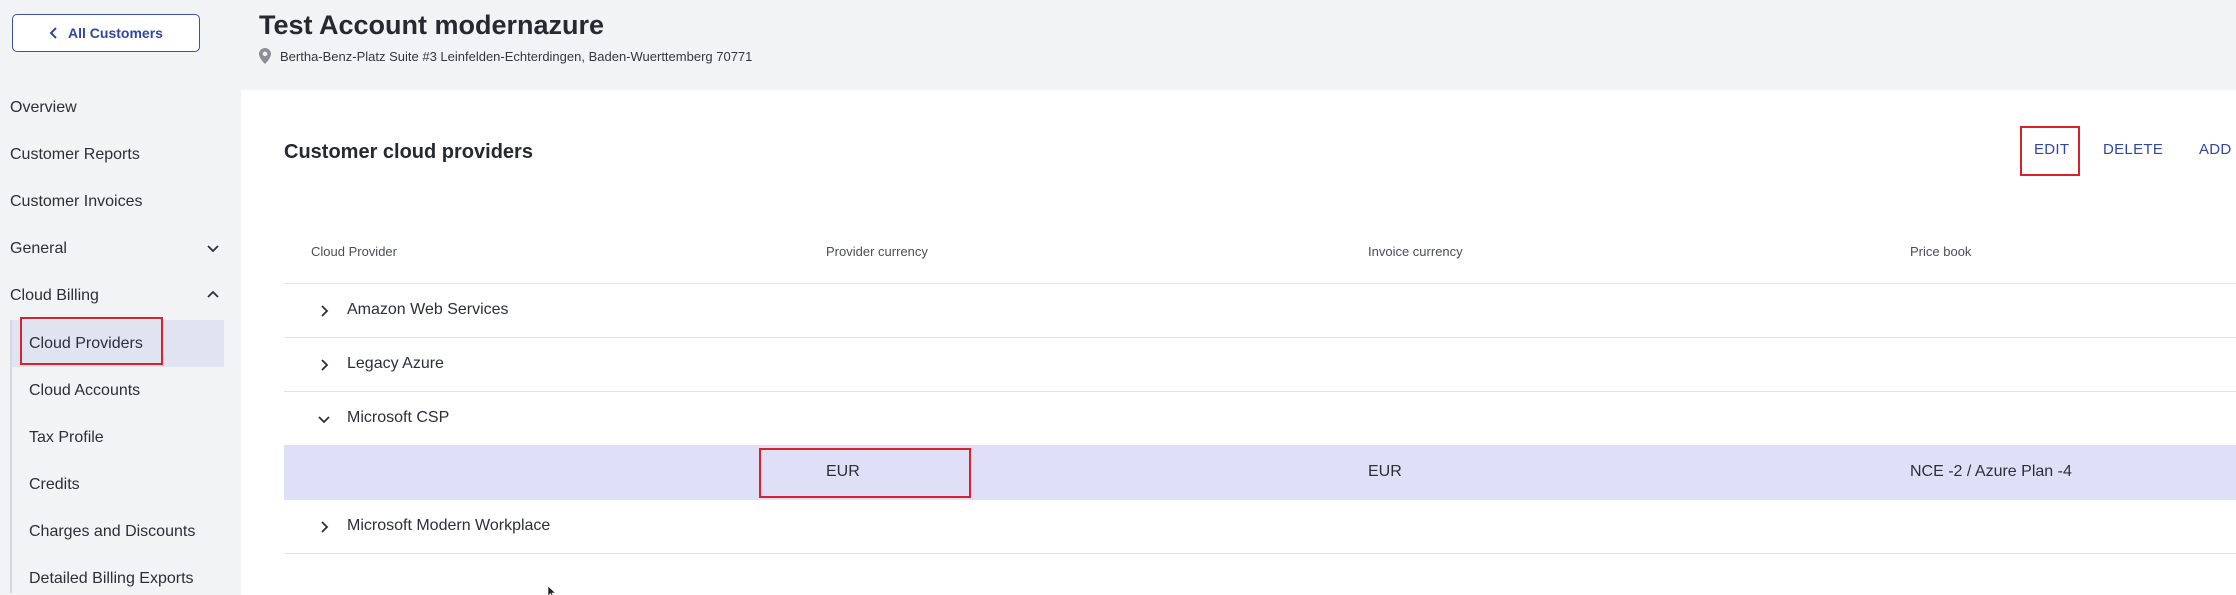 The image size is (2236, 595). Describe the element at coordinates (265, 56) in the screenshot. I see `location-pin-icon` at that location.